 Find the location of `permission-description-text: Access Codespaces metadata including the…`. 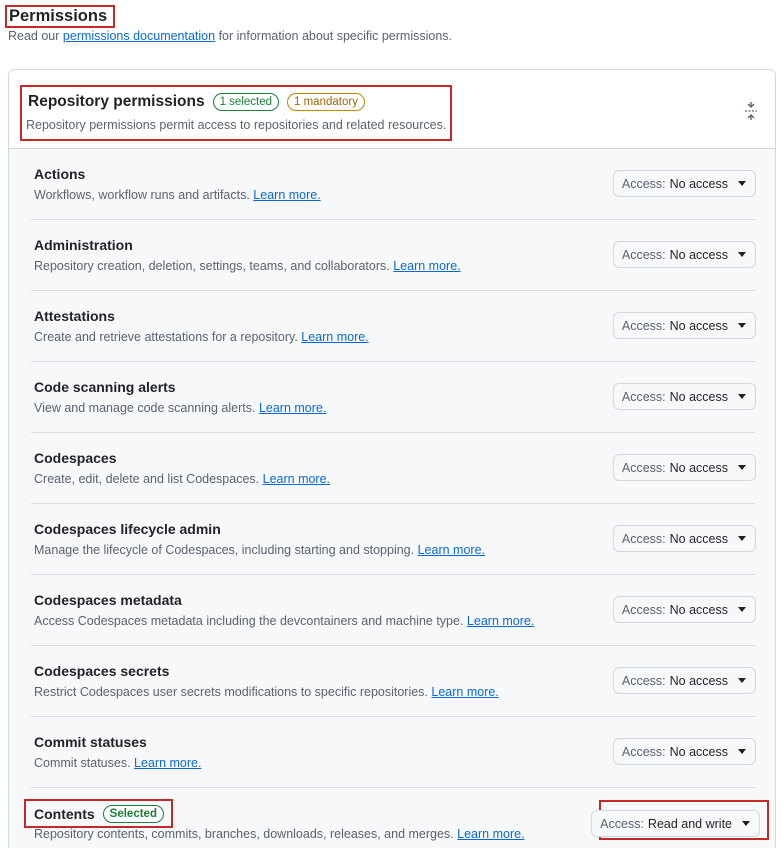

permission-description-text: Access Codespaces metadata including the… is located at coordinates (249, 621).